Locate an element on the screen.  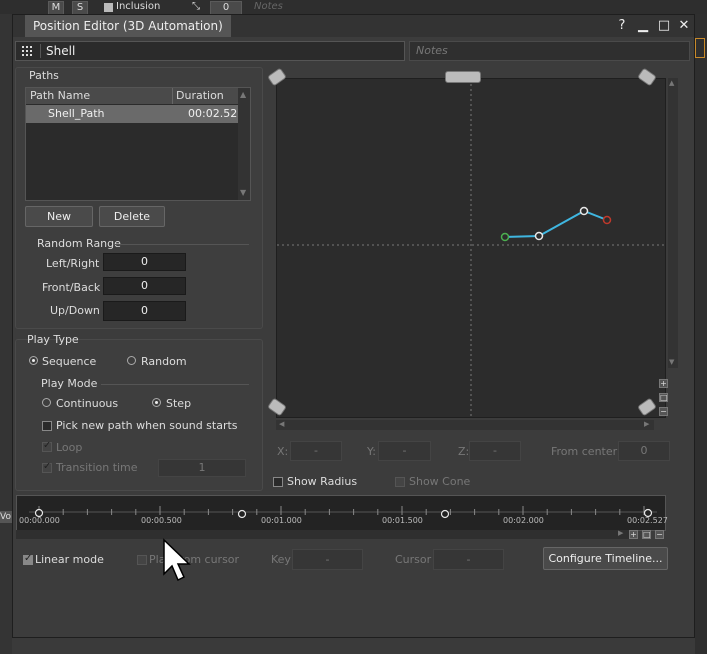
tick-label: 00:02.000 is located at coordinates (523, 520).